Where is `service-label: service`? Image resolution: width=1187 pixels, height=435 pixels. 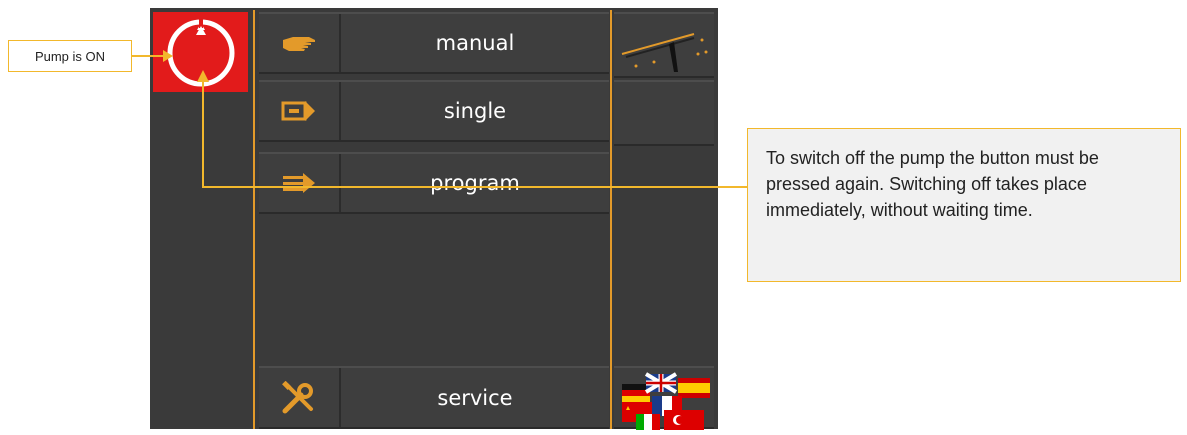
service-label: service is located at coordinates (475, 397).